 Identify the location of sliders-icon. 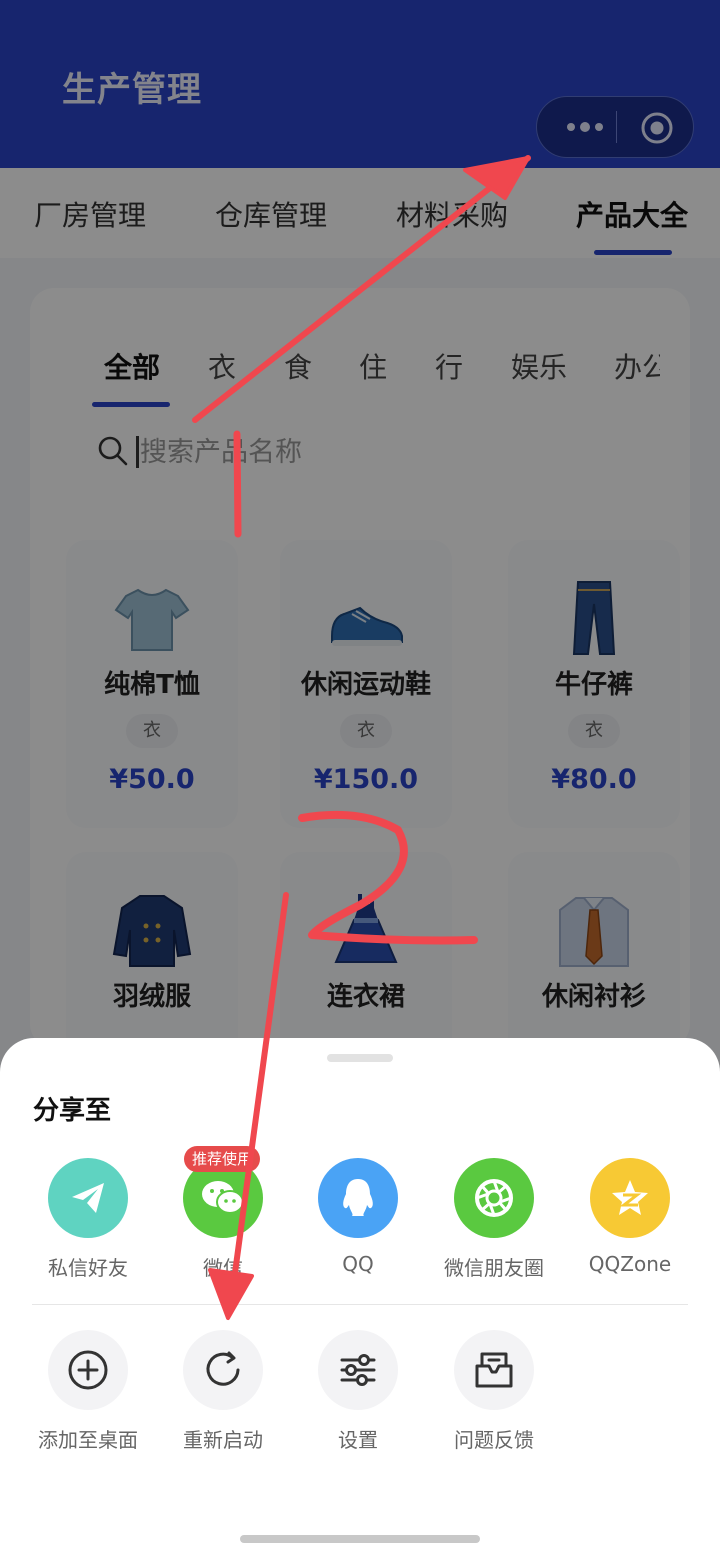
(358, 1370).